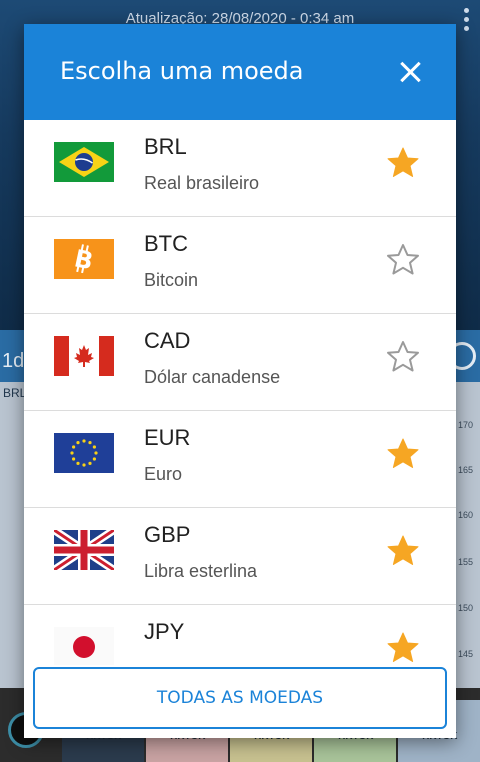 The width and height of the screenshot is (480, 762). Describe the element at coordinates (167, 534) in the screenshot. I see `currency-code: GBP` at that location.